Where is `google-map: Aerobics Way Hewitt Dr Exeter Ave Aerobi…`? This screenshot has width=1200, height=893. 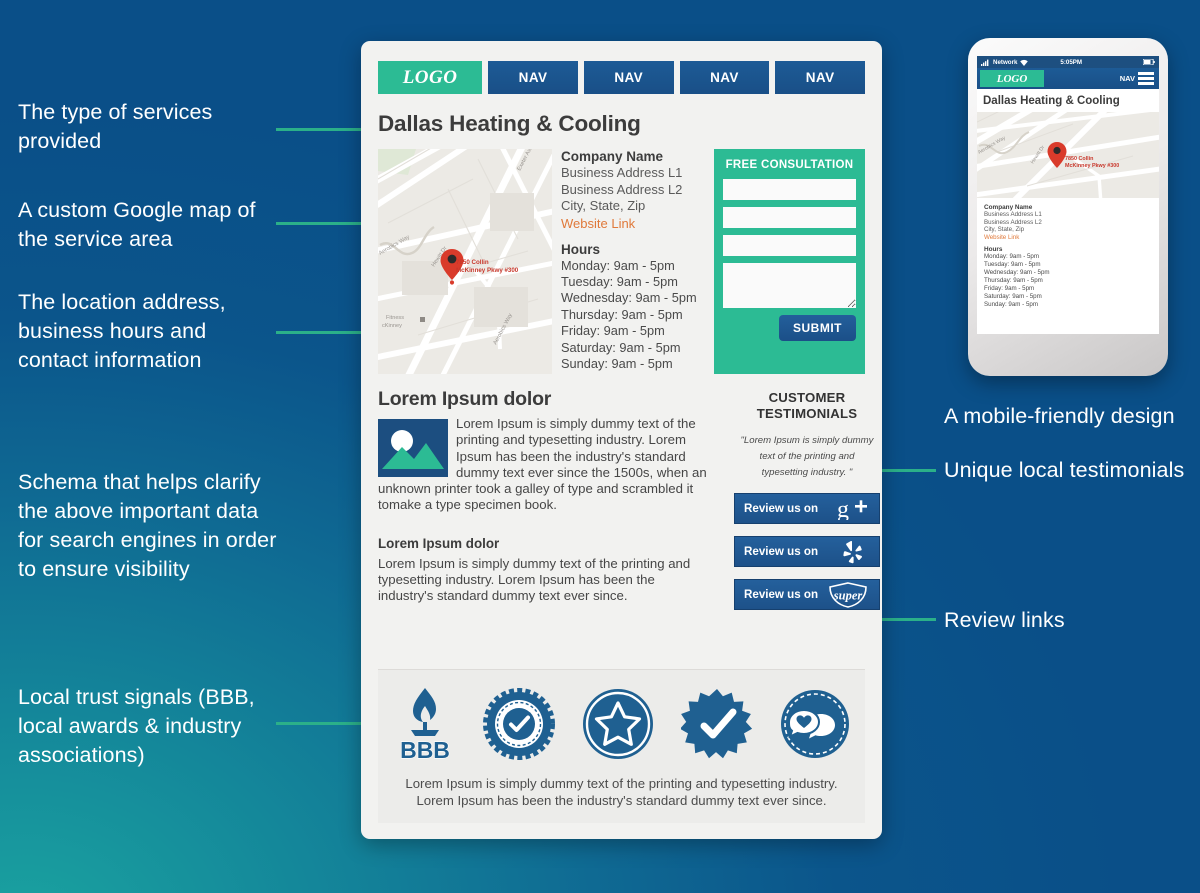
google-map: Aerobics Way Hewitt Dr Exeter Ave Aerobi… is located at coordinates (465, 261).